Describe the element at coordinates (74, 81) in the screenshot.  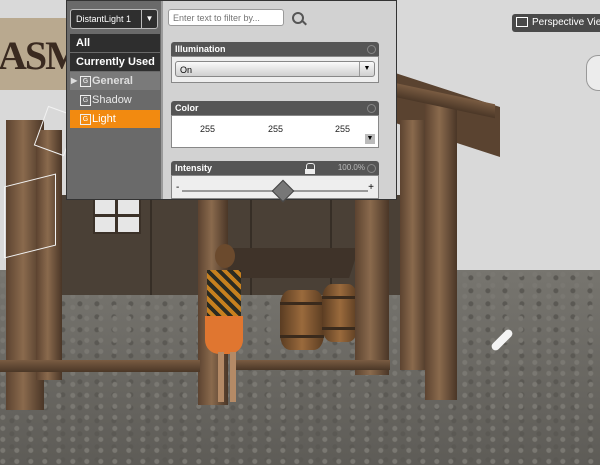
I see `expand-arrow-icon: ▶` at that location.